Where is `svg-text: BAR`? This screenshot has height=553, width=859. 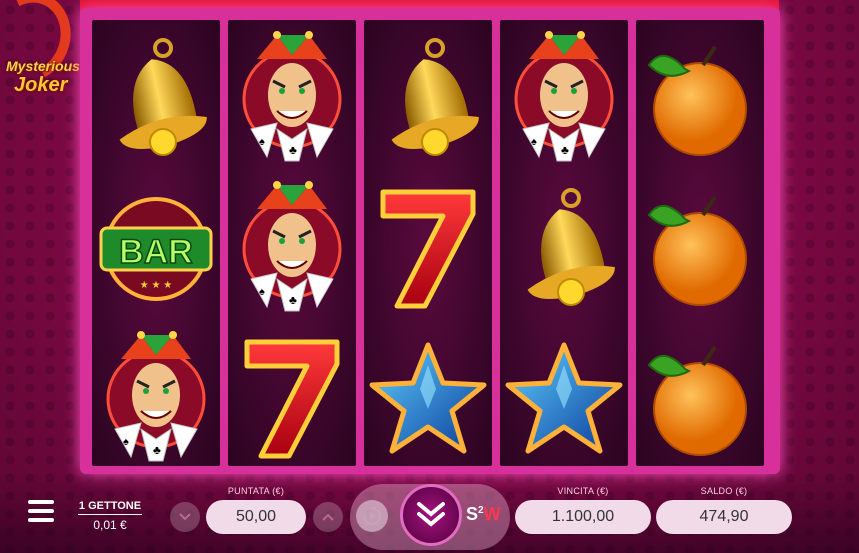 svg-text: BAR is located at coordinates (156, 252).